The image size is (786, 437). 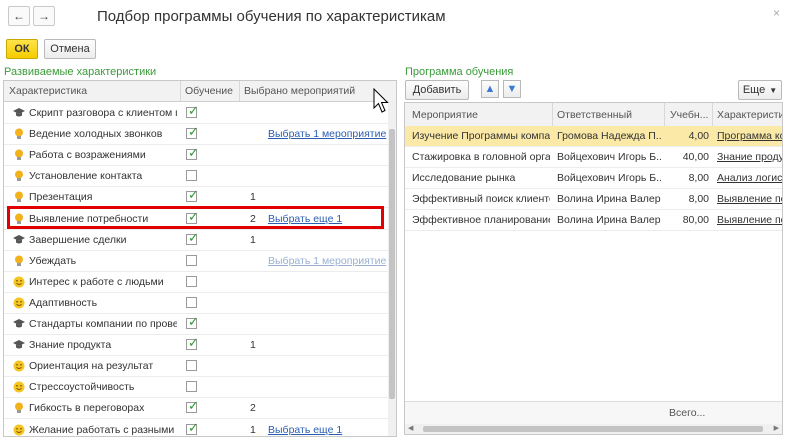 I want to click on scroll-right-icon: ▶, so click(x=776, y=428).